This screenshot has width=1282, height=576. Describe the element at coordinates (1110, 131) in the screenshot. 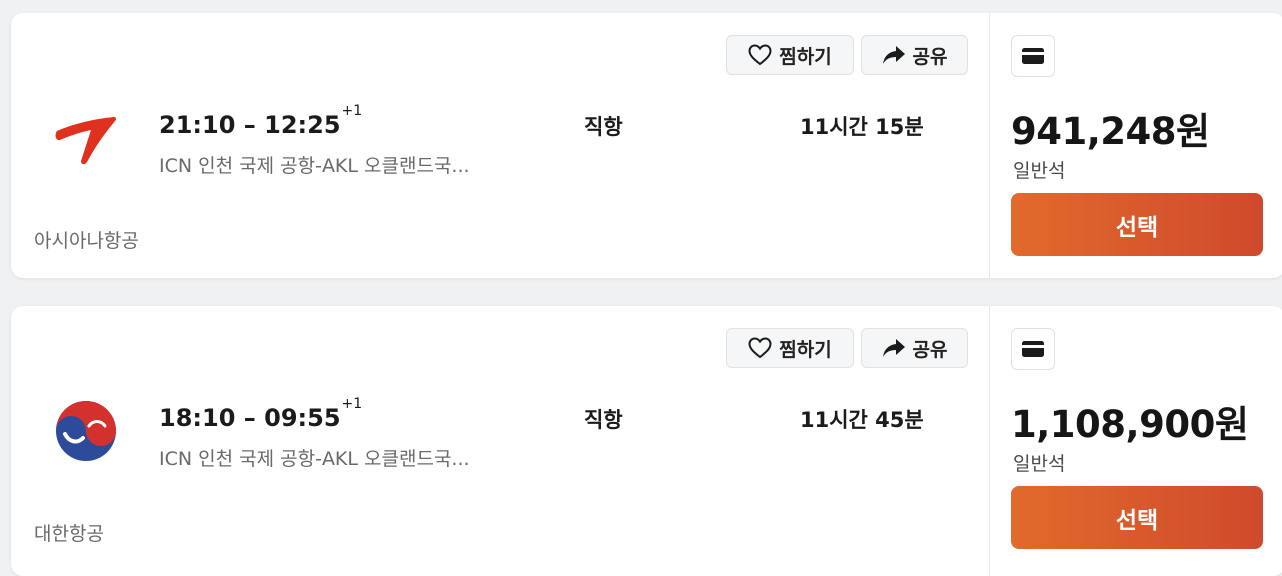

I see `price: 941,248원` at that location.